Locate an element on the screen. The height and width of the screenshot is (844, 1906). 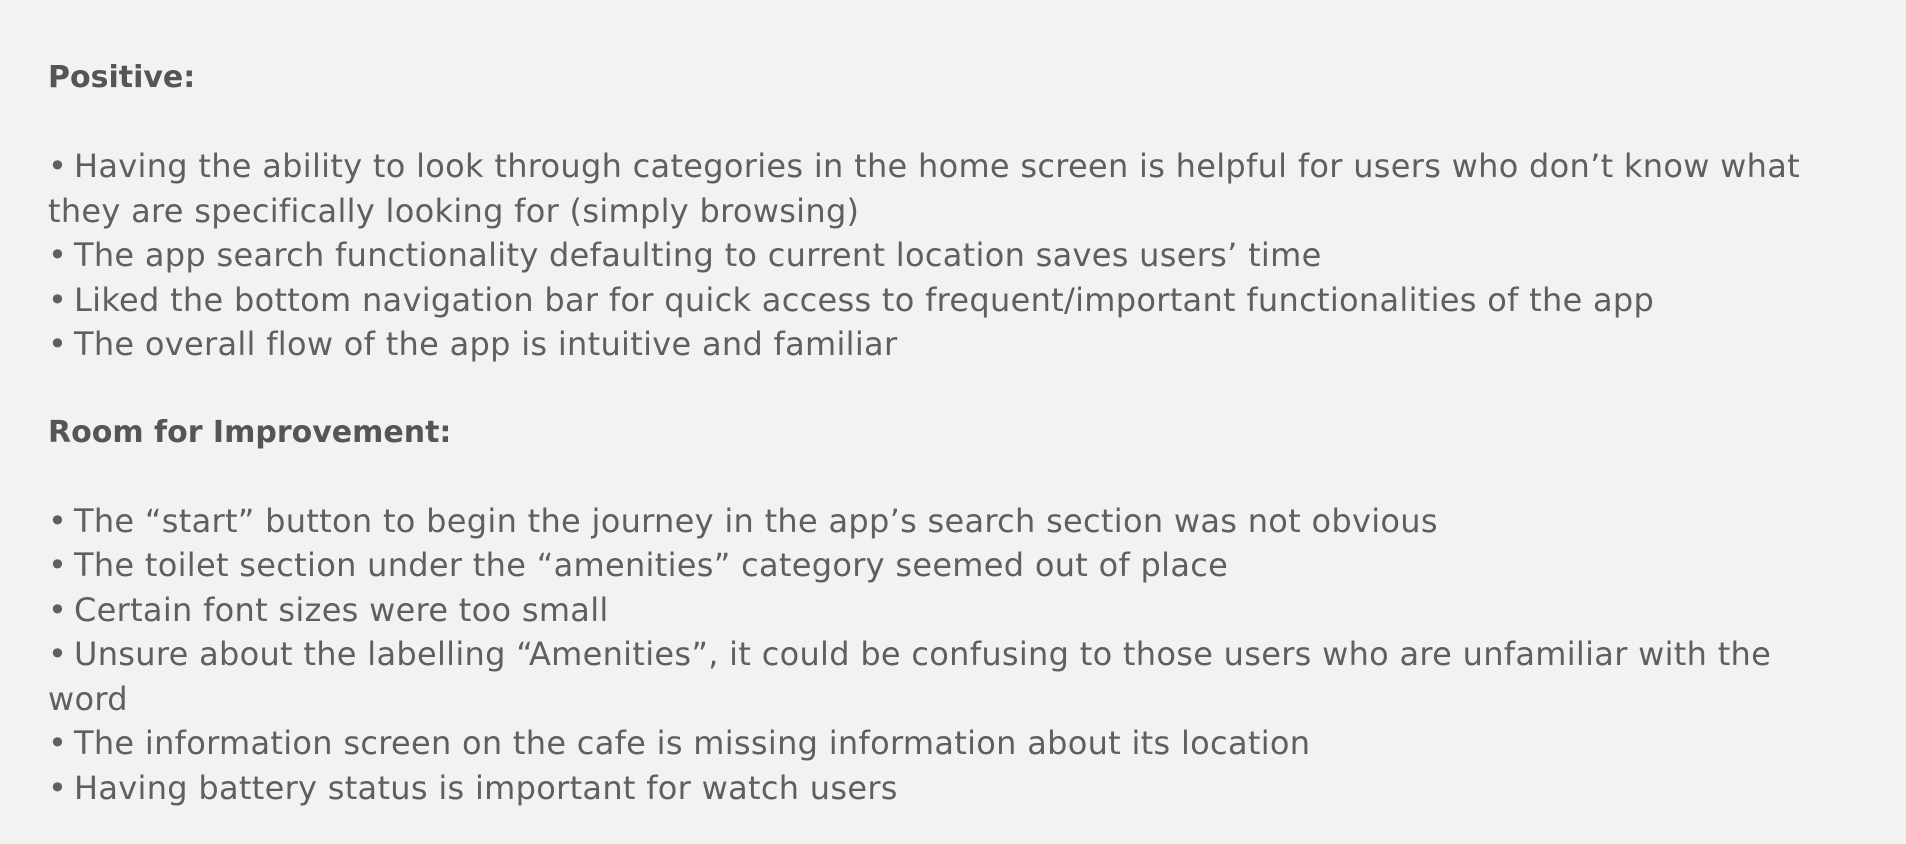
list-item-text: Certain font sizes were too small is located at coordinates (341, 609).